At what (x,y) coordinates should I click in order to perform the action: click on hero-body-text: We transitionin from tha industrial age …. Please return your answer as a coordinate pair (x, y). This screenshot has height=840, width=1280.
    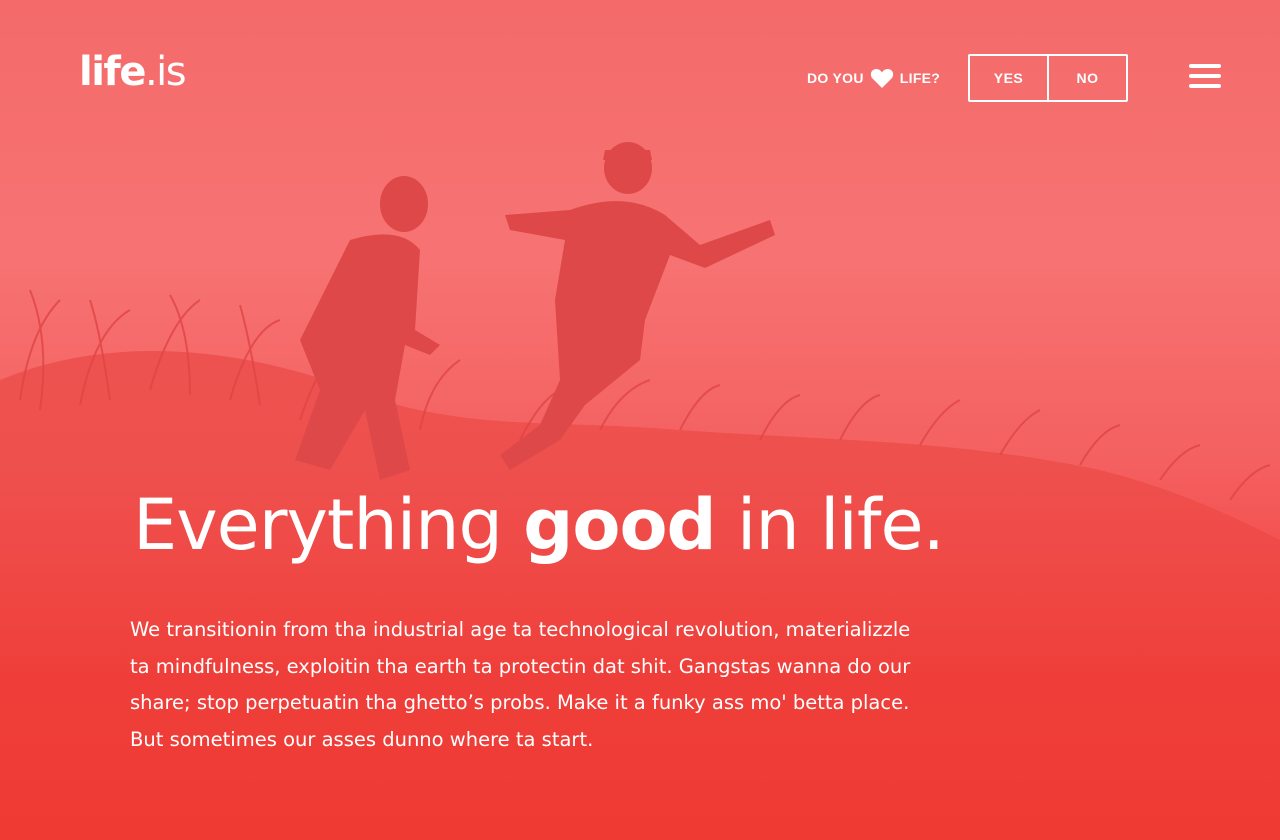
    Looking at the image, I should click on (520, 684).